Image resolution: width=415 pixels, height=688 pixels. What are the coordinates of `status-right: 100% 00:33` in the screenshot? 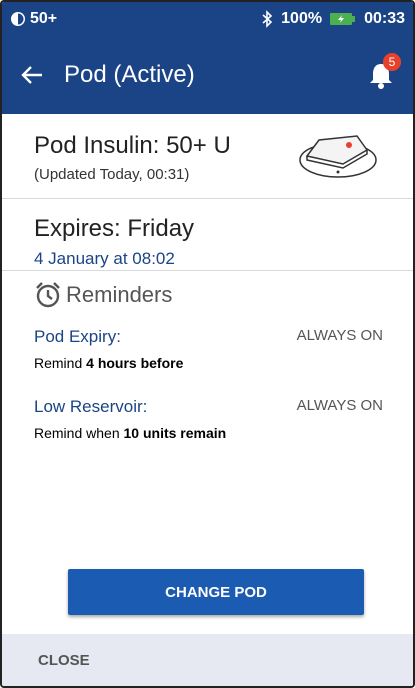 It's located at (333, 19).